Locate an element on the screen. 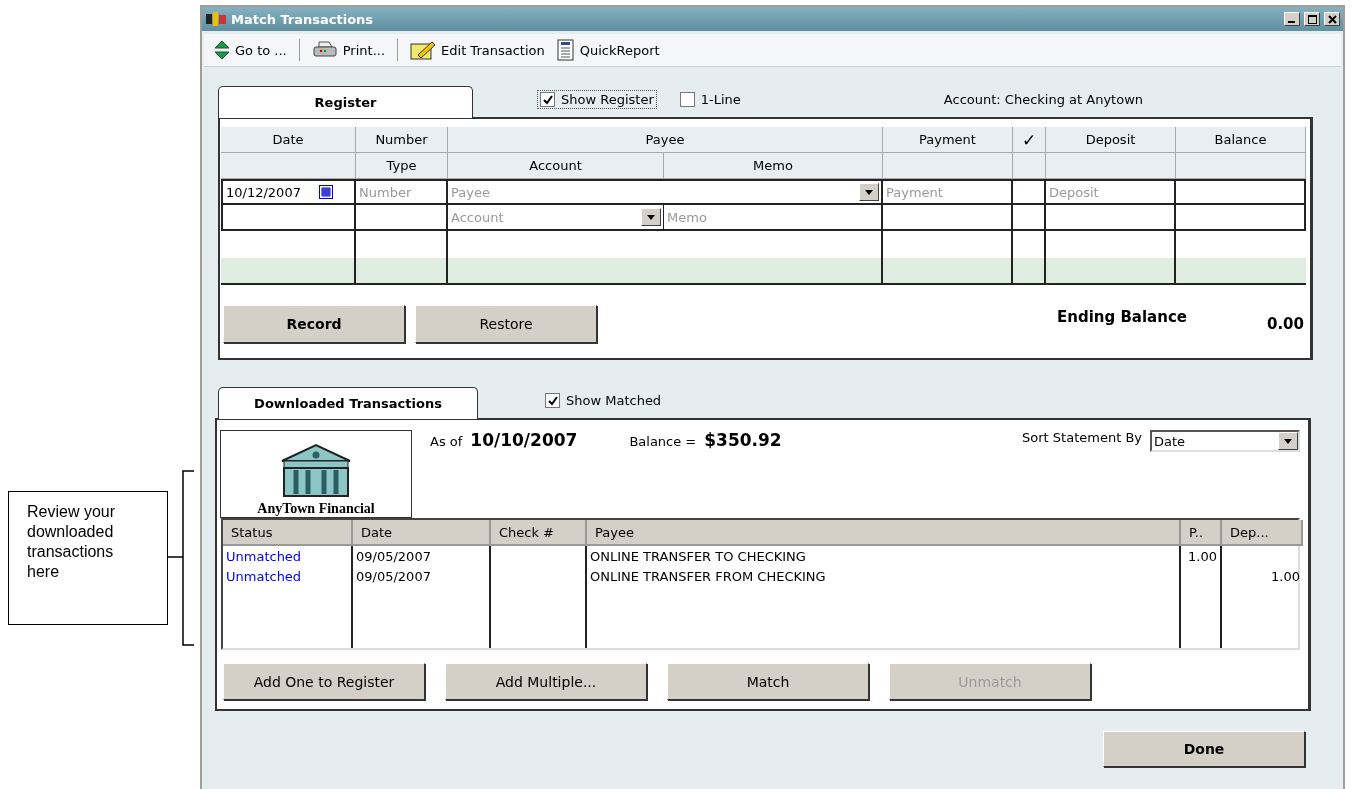  column-header: ✓ is located at coordinates (1029, 140).